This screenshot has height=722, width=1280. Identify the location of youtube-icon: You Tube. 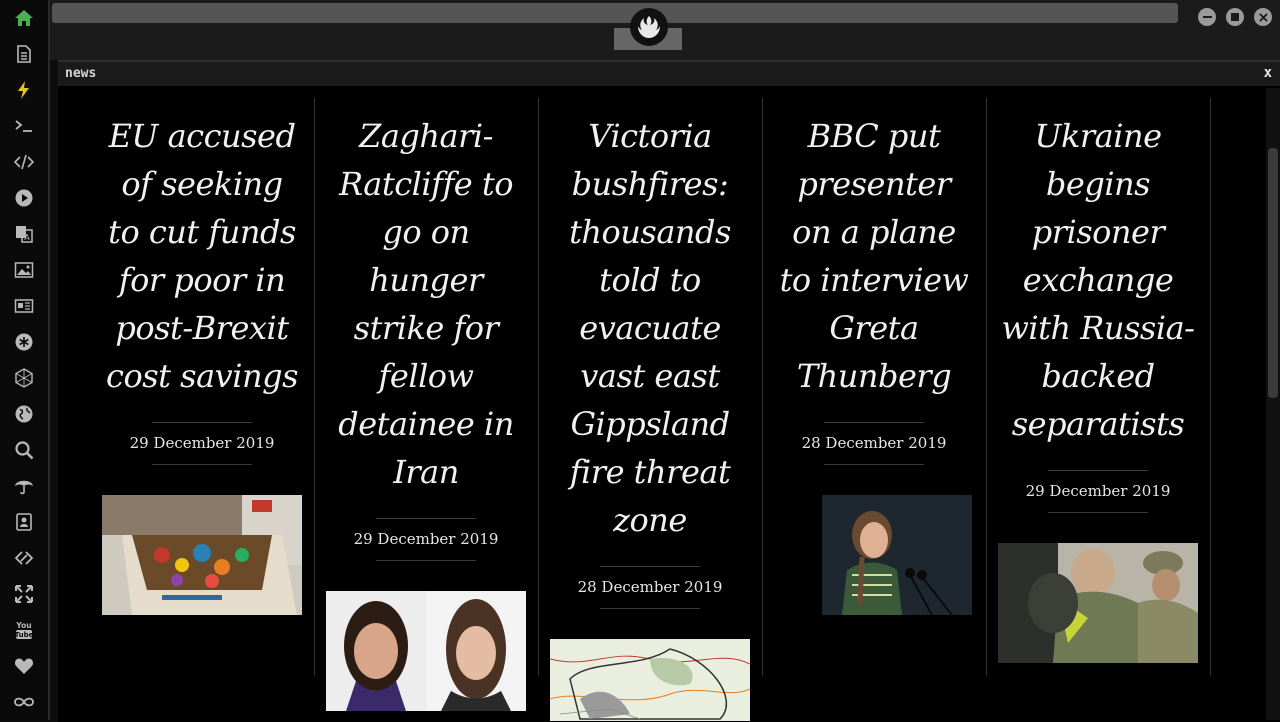
(24, 630).